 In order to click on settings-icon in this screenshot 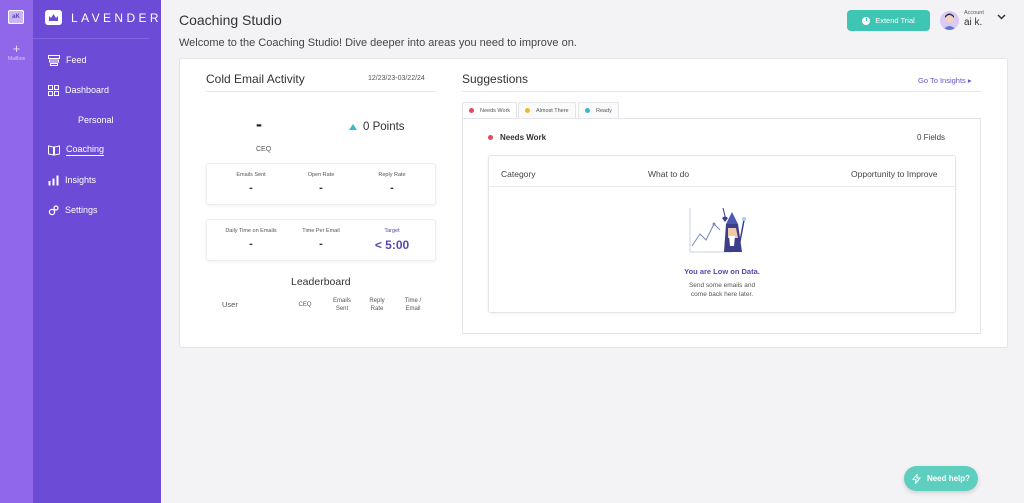, I will do `click(53, 209)`.